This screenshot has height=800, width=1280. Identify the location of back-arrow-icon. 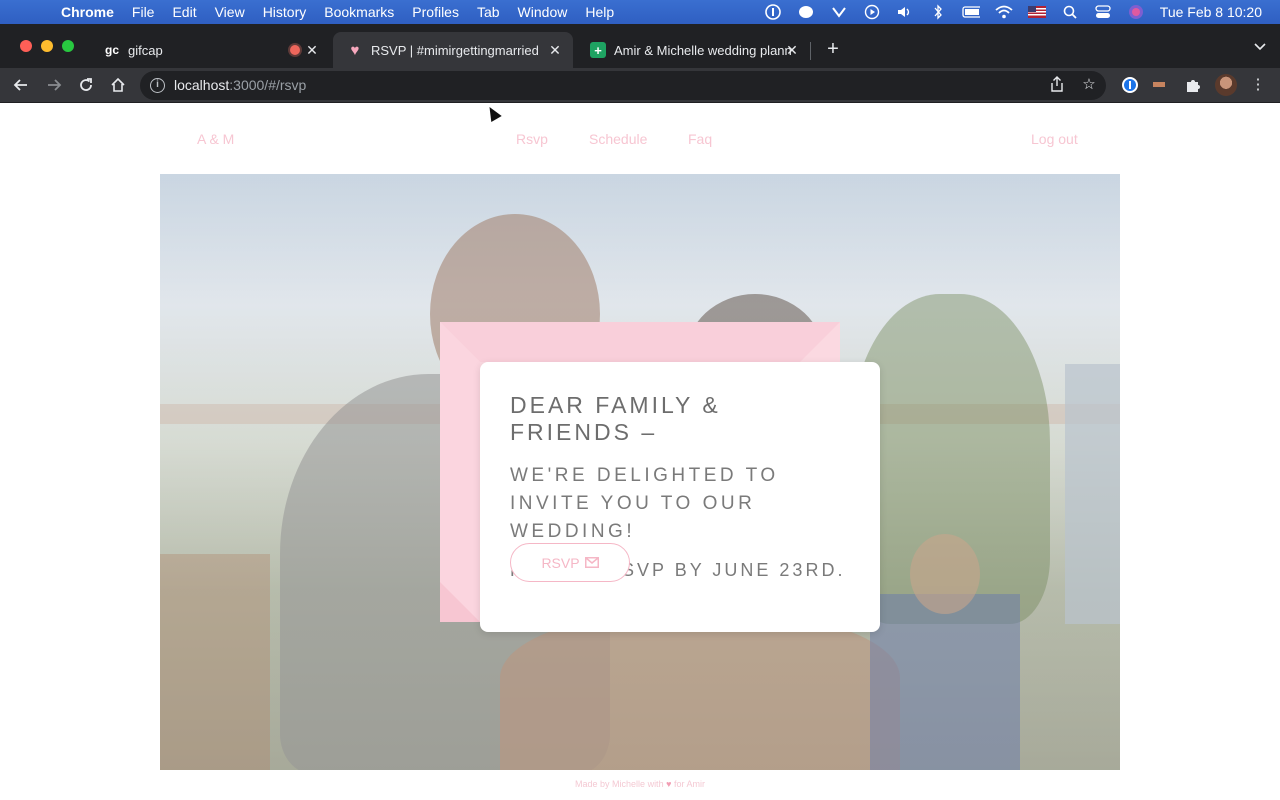
(21, 85).